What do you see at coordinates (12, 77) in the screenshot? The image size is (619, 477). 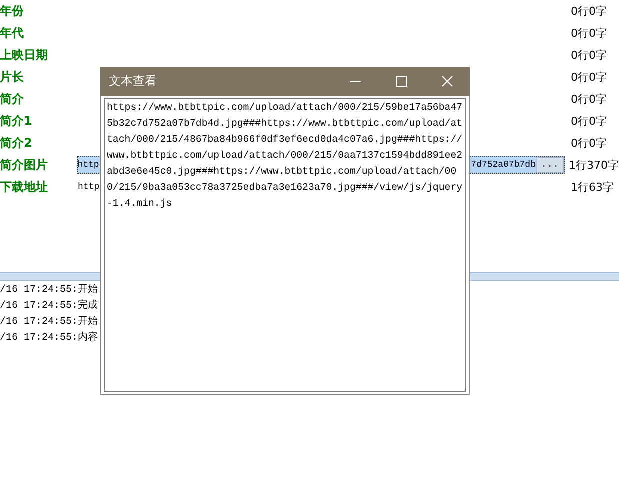 I see `field-label: 片长` at bounding box center [12, 77].